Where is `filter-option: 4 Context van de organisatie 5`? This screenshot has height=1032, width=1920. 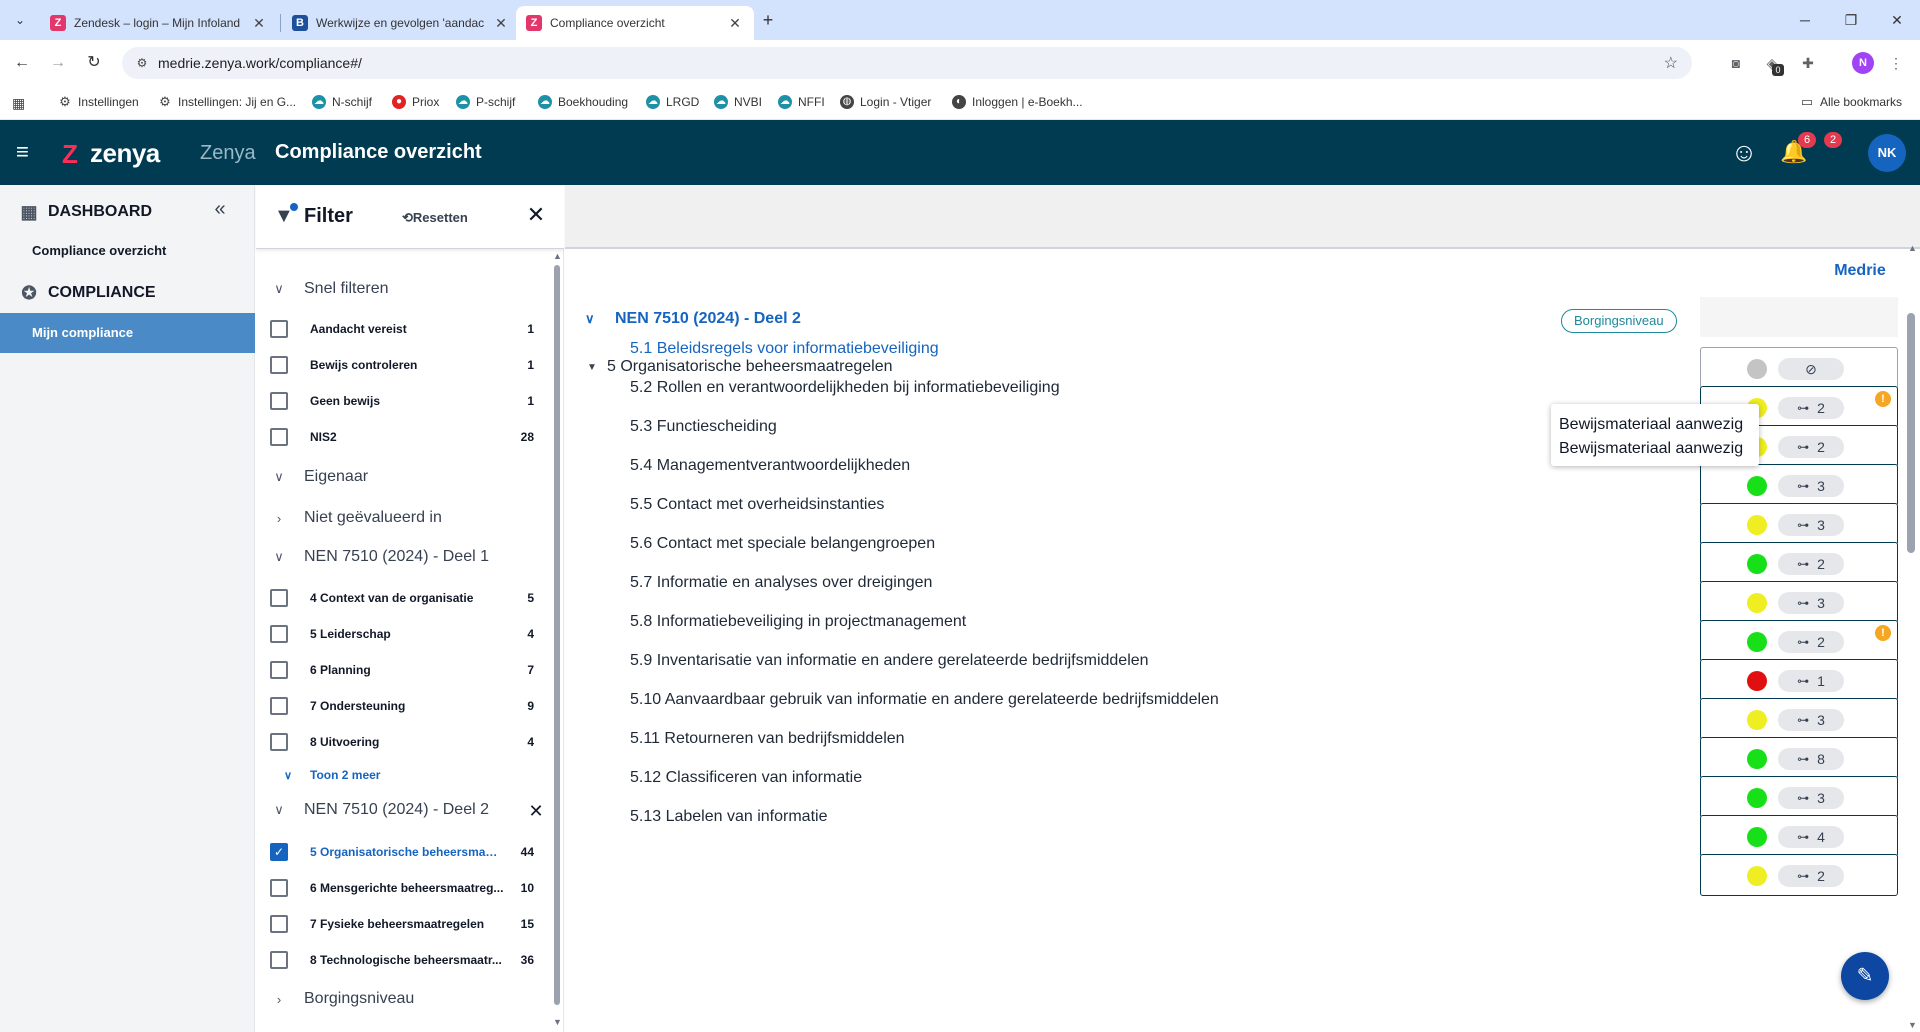 filter-option: 4 Context van de organisatie 5 is located at coordinates (402, 598).